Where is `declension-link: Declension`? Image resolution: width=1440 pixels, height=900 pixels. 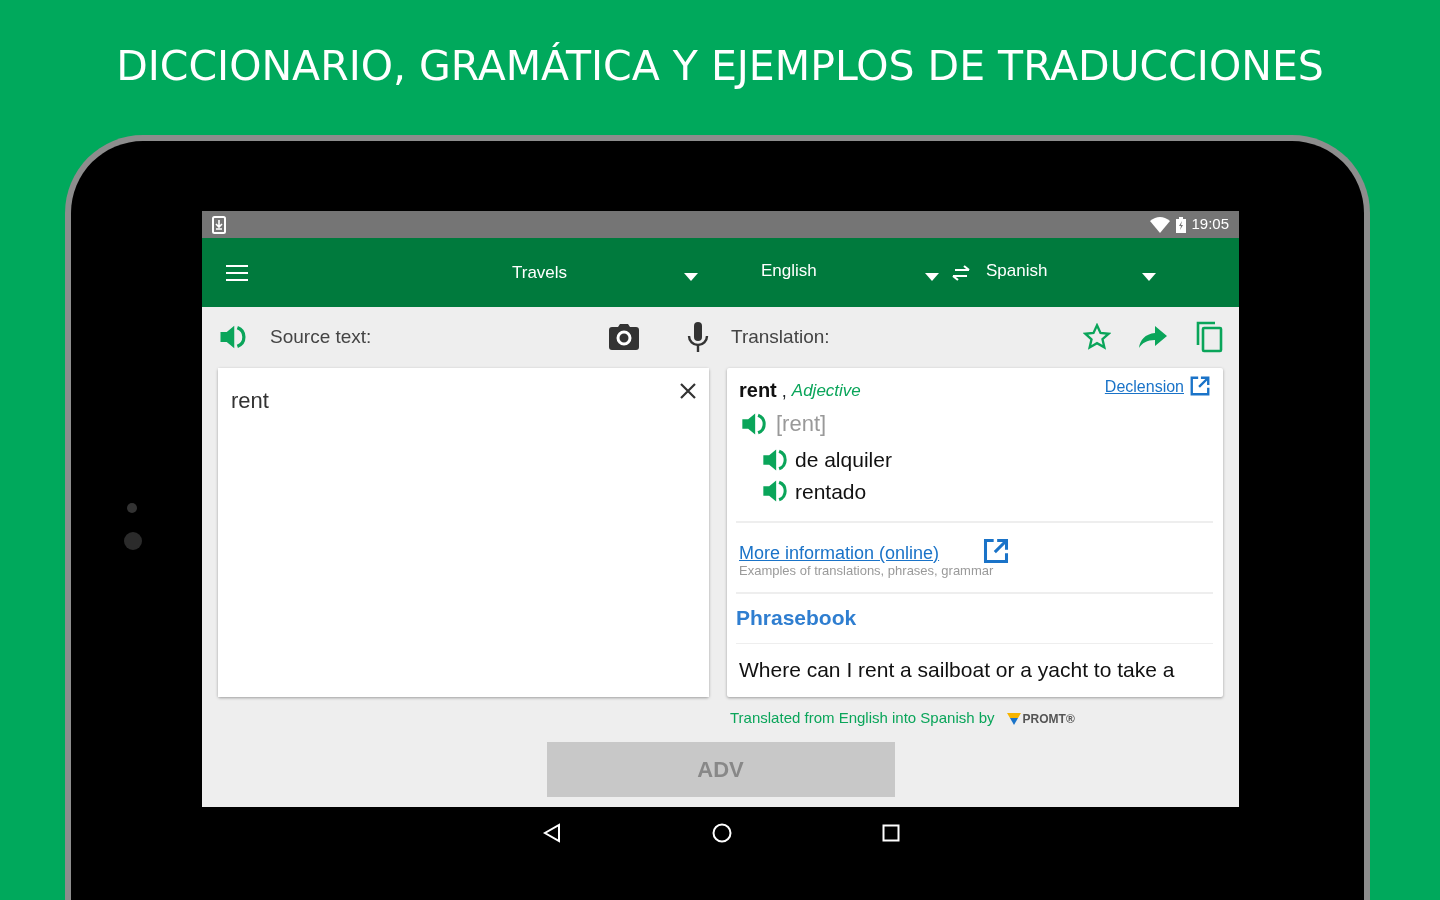
declension-link: Declension is located at coordinates (1144, 387).